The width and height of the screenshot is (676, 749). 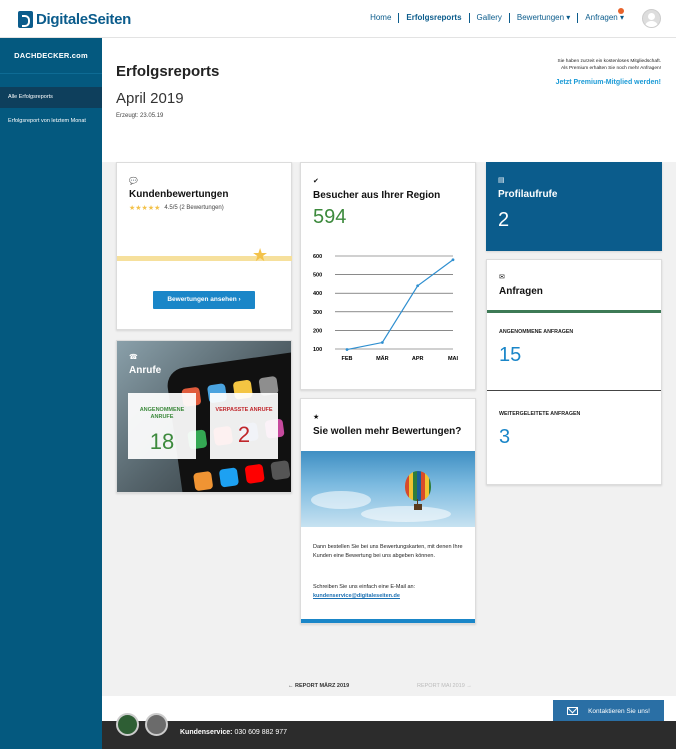 What do you see at coordinates (145, 208) in the screenshot?
I see `stars-icon: ★★★★★` at bounding box center [145, 208].